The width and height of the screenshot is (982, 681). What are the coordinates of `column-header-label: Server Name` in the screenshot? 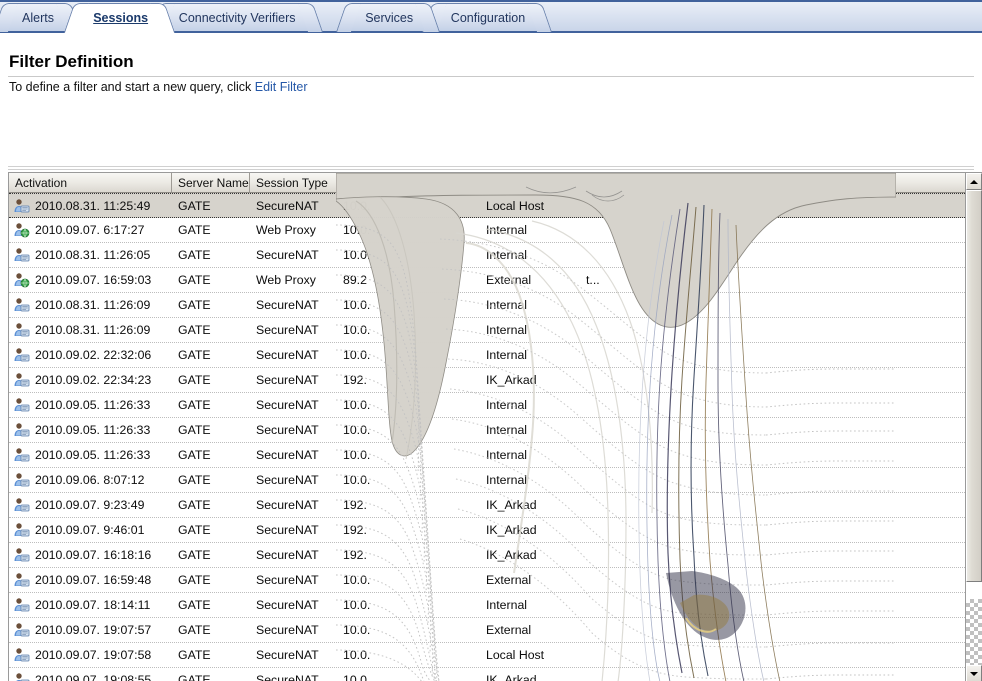 It's located at (213, 182).